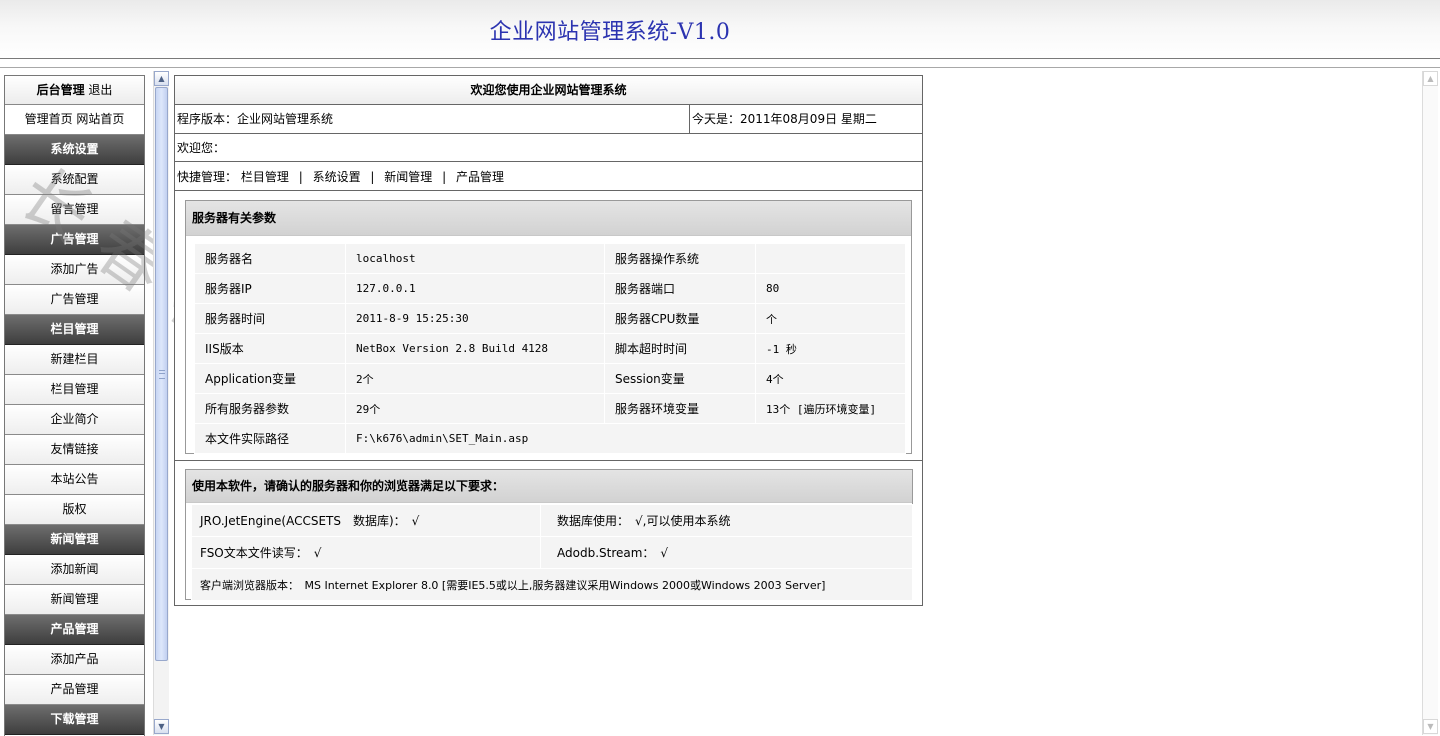 The height and width of the screenshot is (736, 1440). What do you see at coordinates (74, 690) in the screenshot?
I see `sidebar-item-manage-products: 产品管理` at bounding box center [74, 690].